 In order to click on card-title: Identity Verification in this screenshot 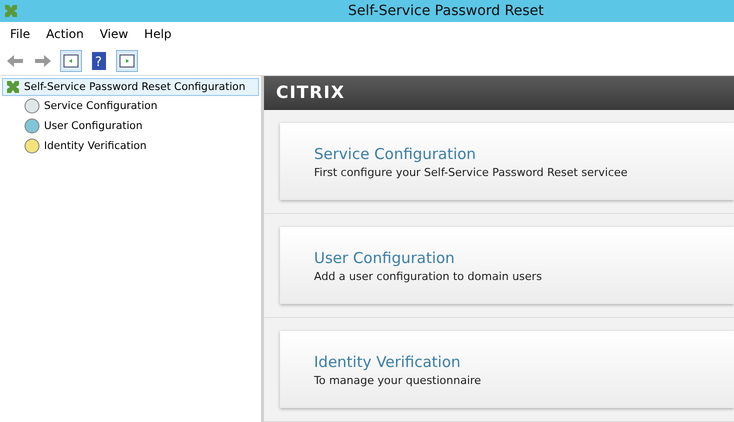, I will do `click(388, 361)`.